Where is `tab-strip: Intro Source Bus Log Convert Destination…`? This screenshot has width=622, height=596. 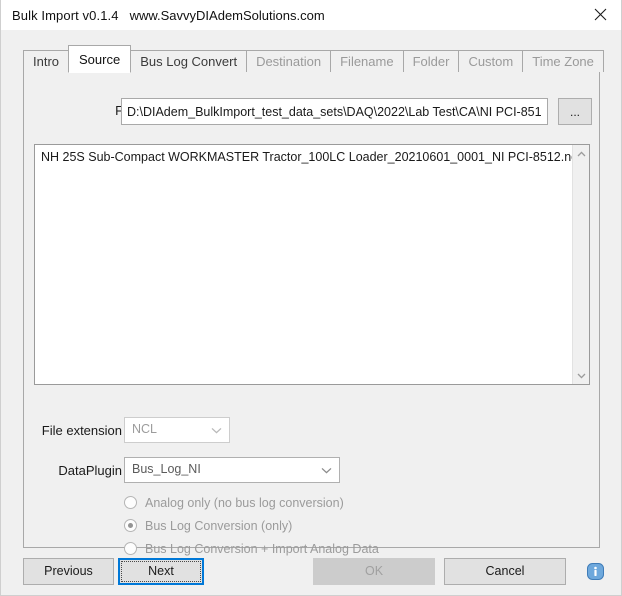
tab-strip: Intro Source Bus Log Convert Destination… is located at coordinates (313, 58).